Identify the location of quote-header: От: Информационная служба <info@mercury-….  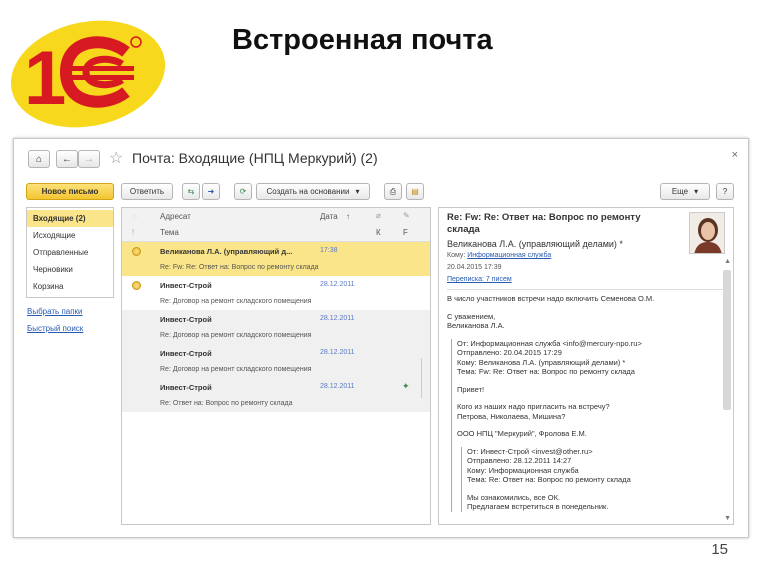
(549, 357).